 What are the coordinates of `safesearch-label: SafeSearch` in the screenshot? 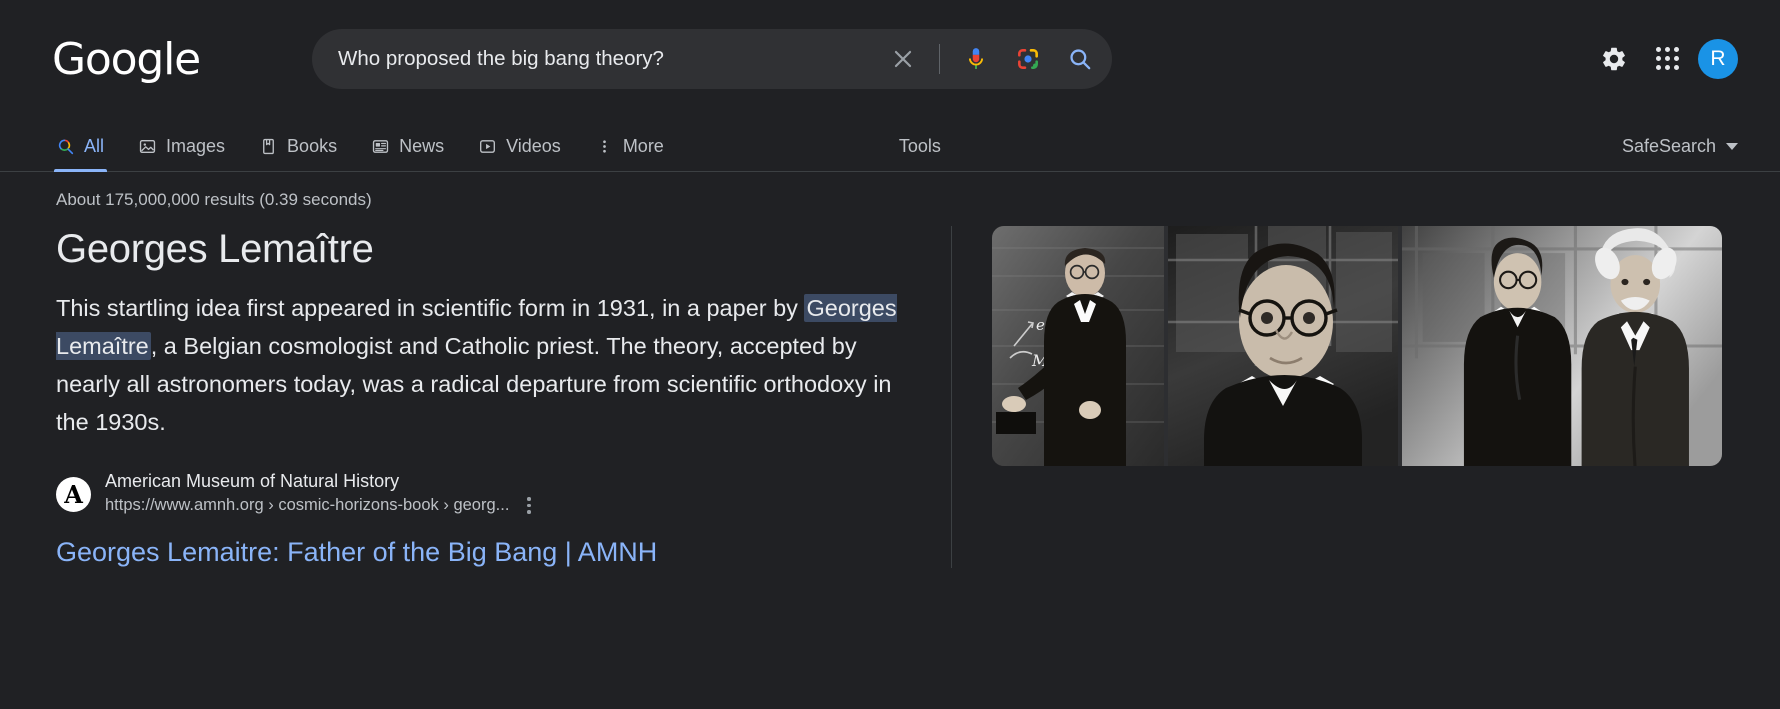 It's located at (1668, 146).